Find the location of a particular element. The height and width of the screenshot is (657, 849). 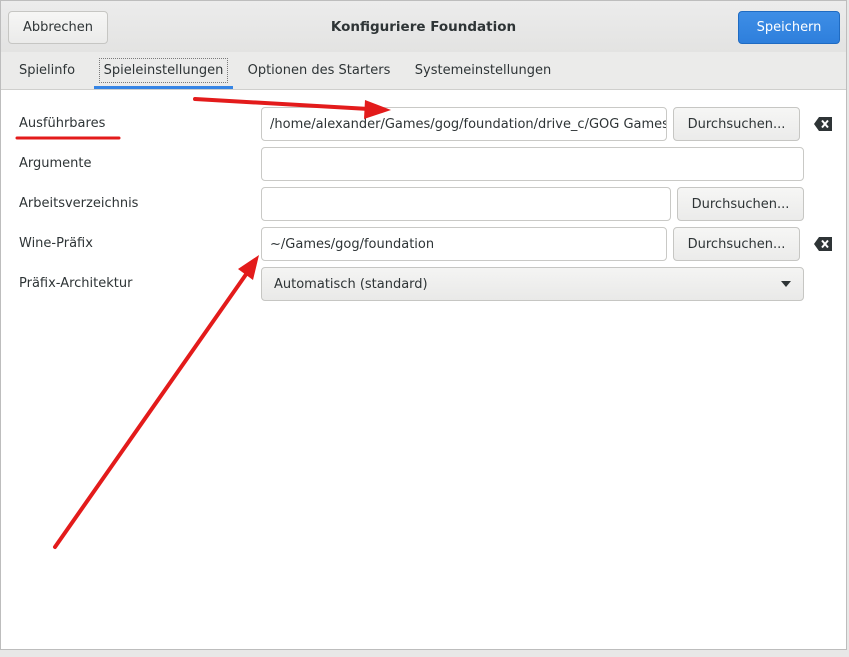

workdir-label: Arbeitsverzeichnis is located at coordinates (79, 203).